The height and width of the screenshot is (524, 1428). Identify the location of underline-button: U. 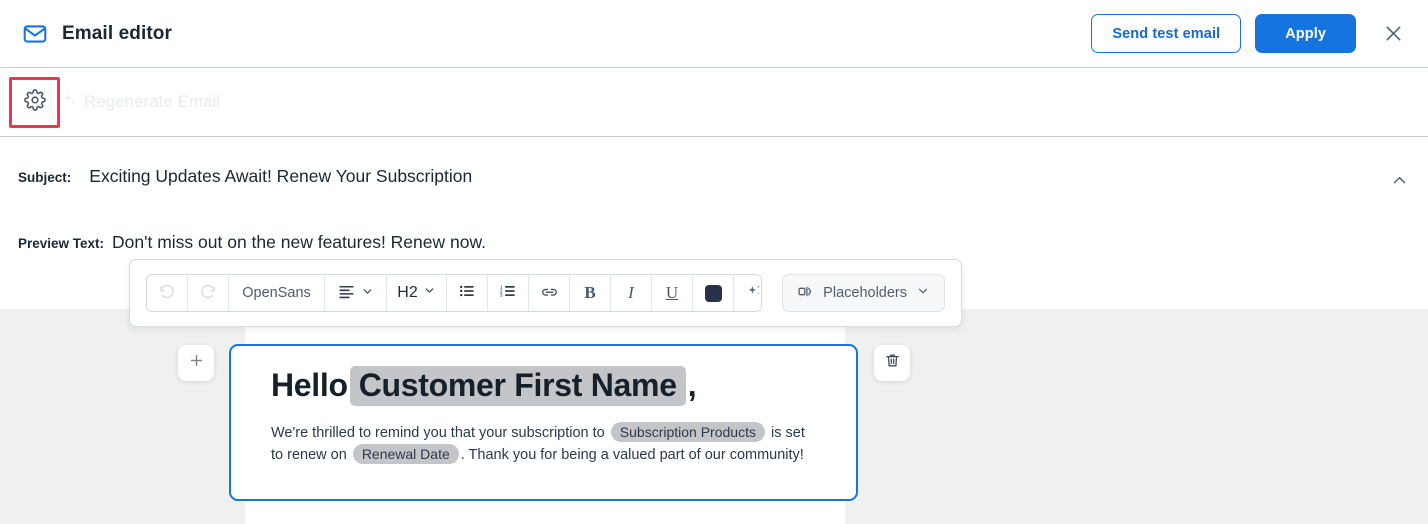
(672, 293).